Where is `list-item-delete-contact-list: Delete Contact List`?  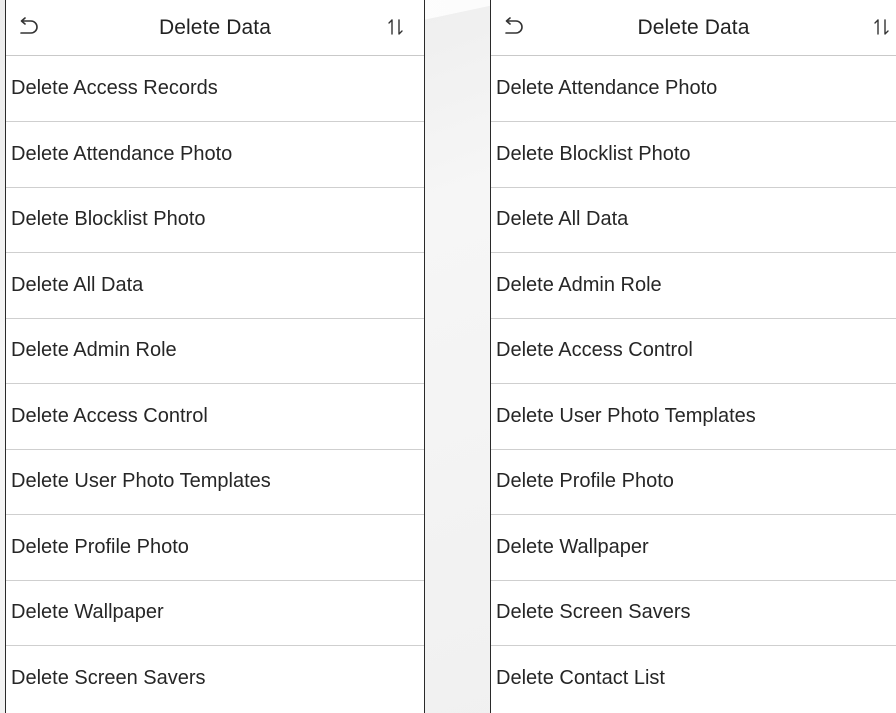 list-item-delete-contact-list: Delete Contact List is located at coordinates (693, 679).